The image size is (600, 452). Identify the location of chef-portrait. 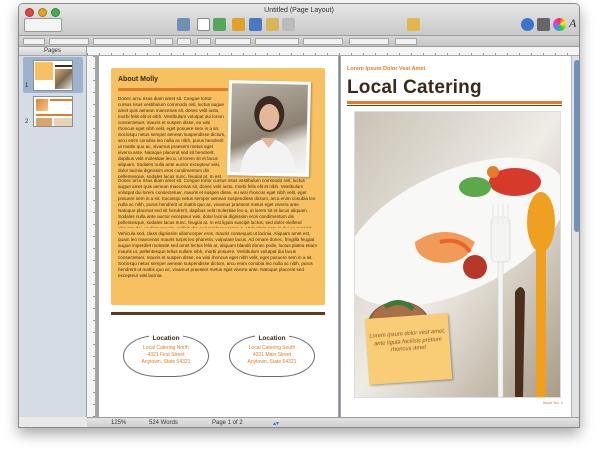
(268, 135).